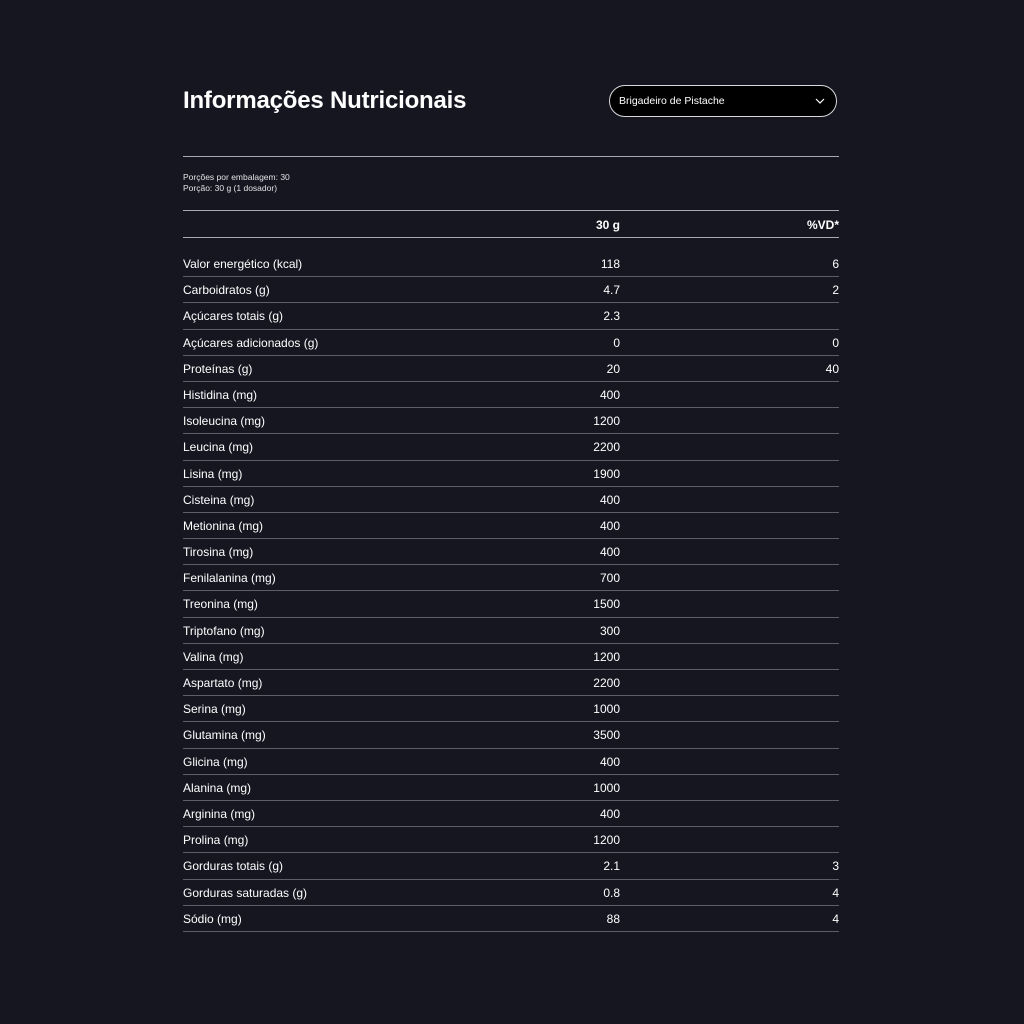 The image size is (1024, 1024). I want to click on nutrient-name: Açúcares adicionados (g), so click(251, 342).